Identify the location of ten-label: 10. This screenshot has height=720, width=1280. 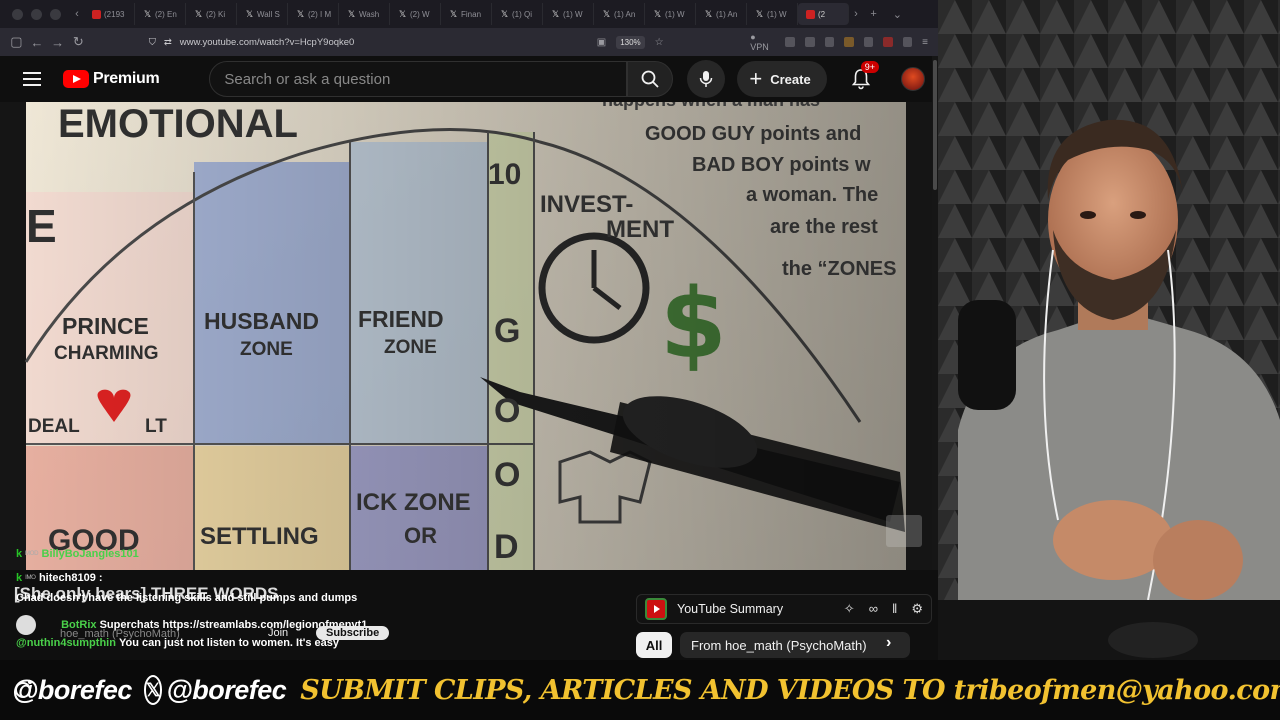
(504, 174).